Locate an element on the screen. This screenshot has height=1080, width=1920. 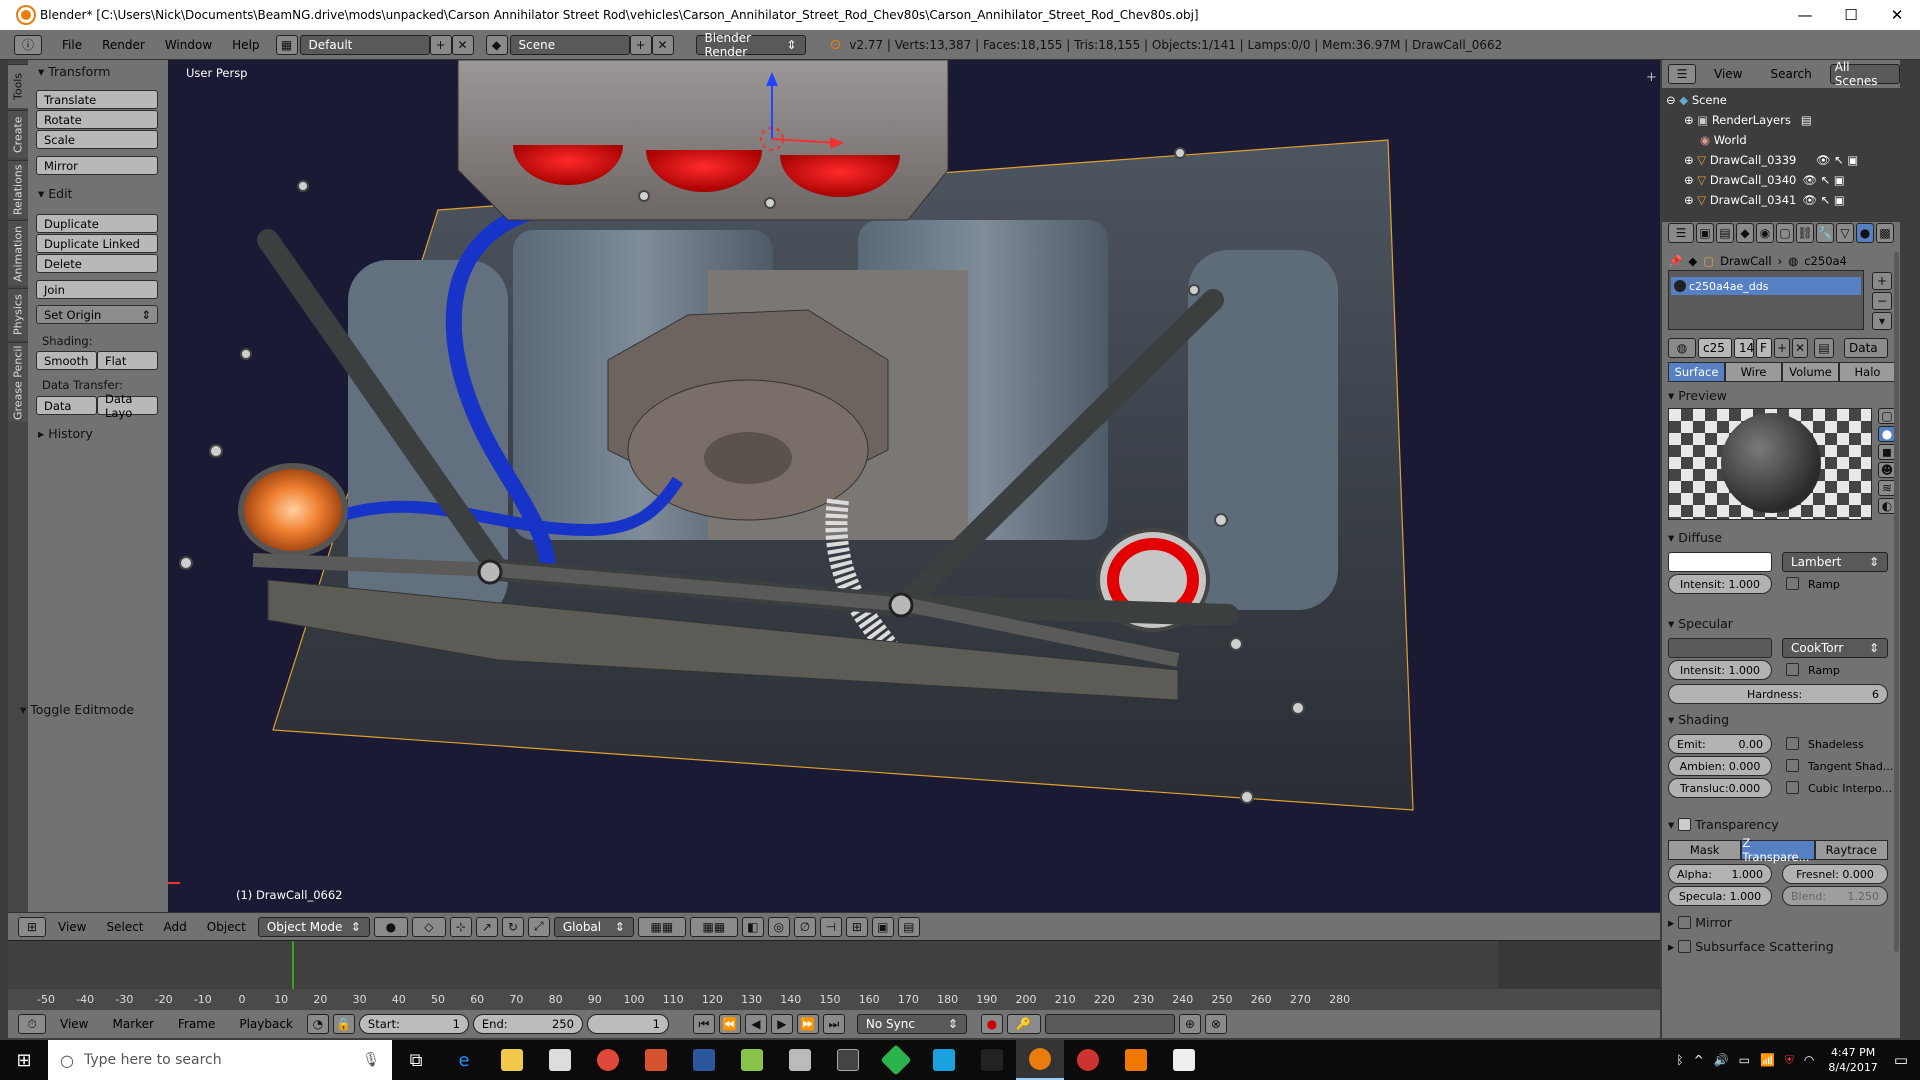
photos-icon is located at coordinates (1184, 1060).